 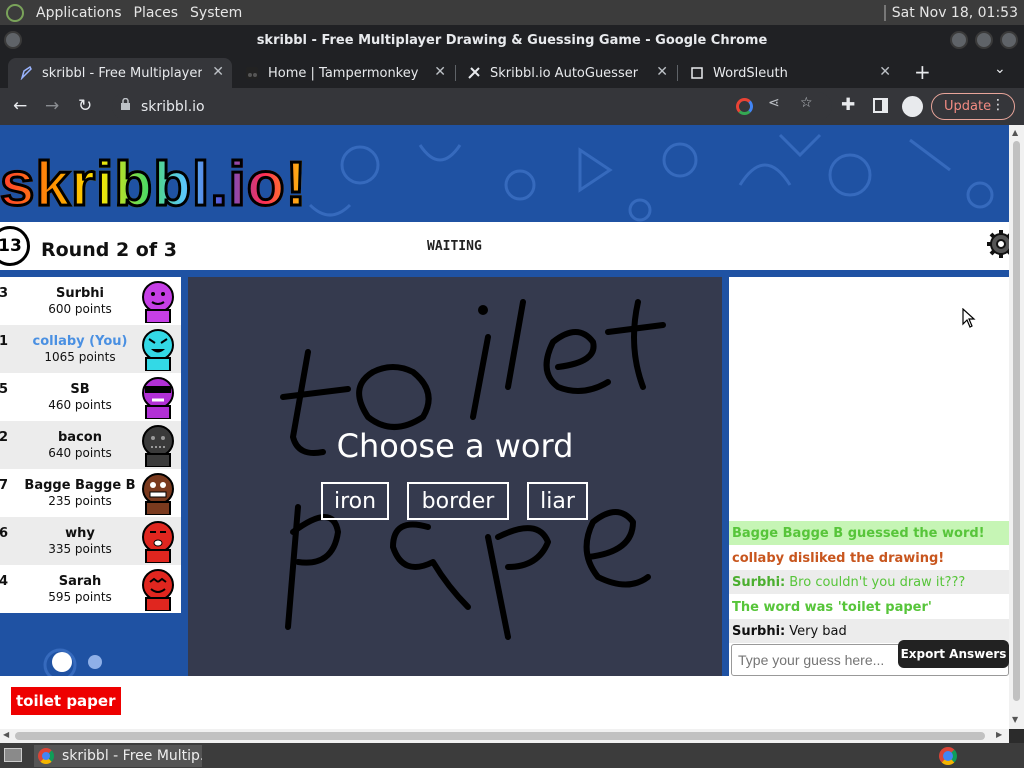 I want to click on script-icon, so click(x=474, y=73).